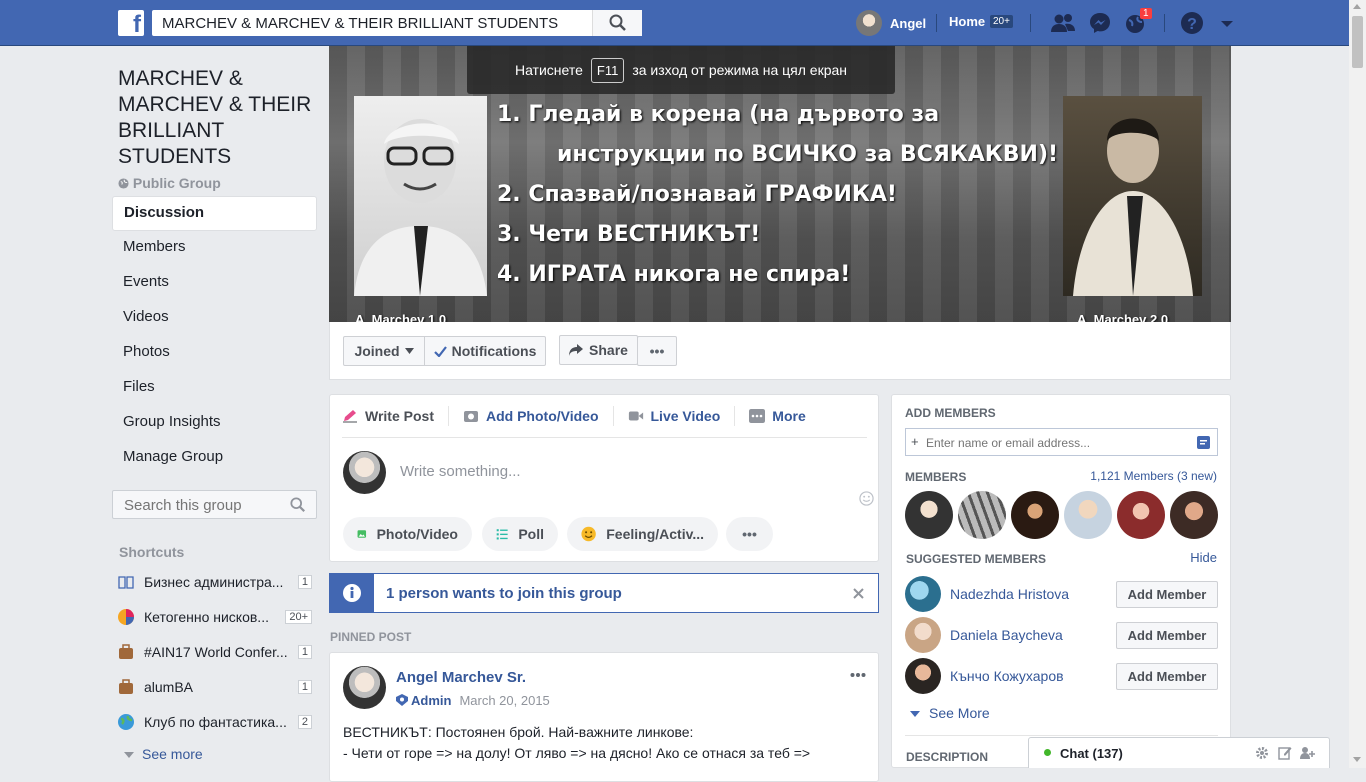 The width and height of the screenshot is (1366, 782). What do you see at coordinates (215, 652) in the screenshot?
I see `shortcut-item: #AIN17 World Confer... 1` at bounding box center [215, 652].